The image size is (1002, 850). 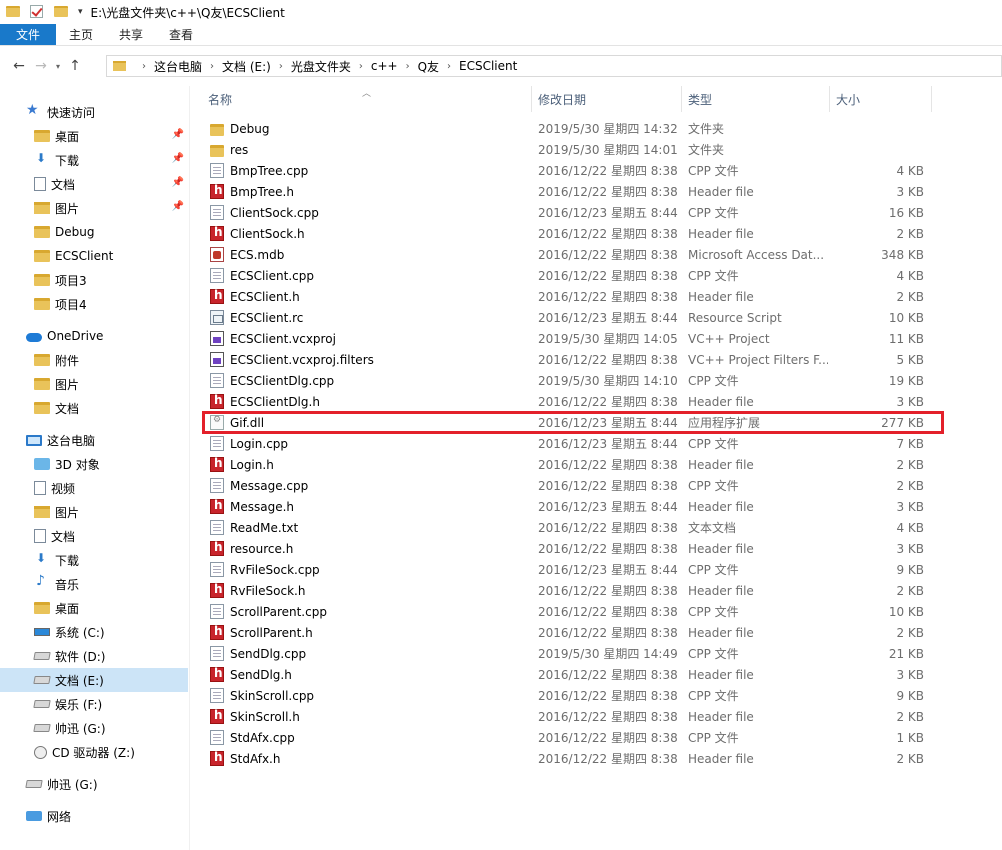 What do you see at coordinates (94, 256) in the screenshot?
I see `sidebar-item: ECSClient` at bounding box center [94, 256].